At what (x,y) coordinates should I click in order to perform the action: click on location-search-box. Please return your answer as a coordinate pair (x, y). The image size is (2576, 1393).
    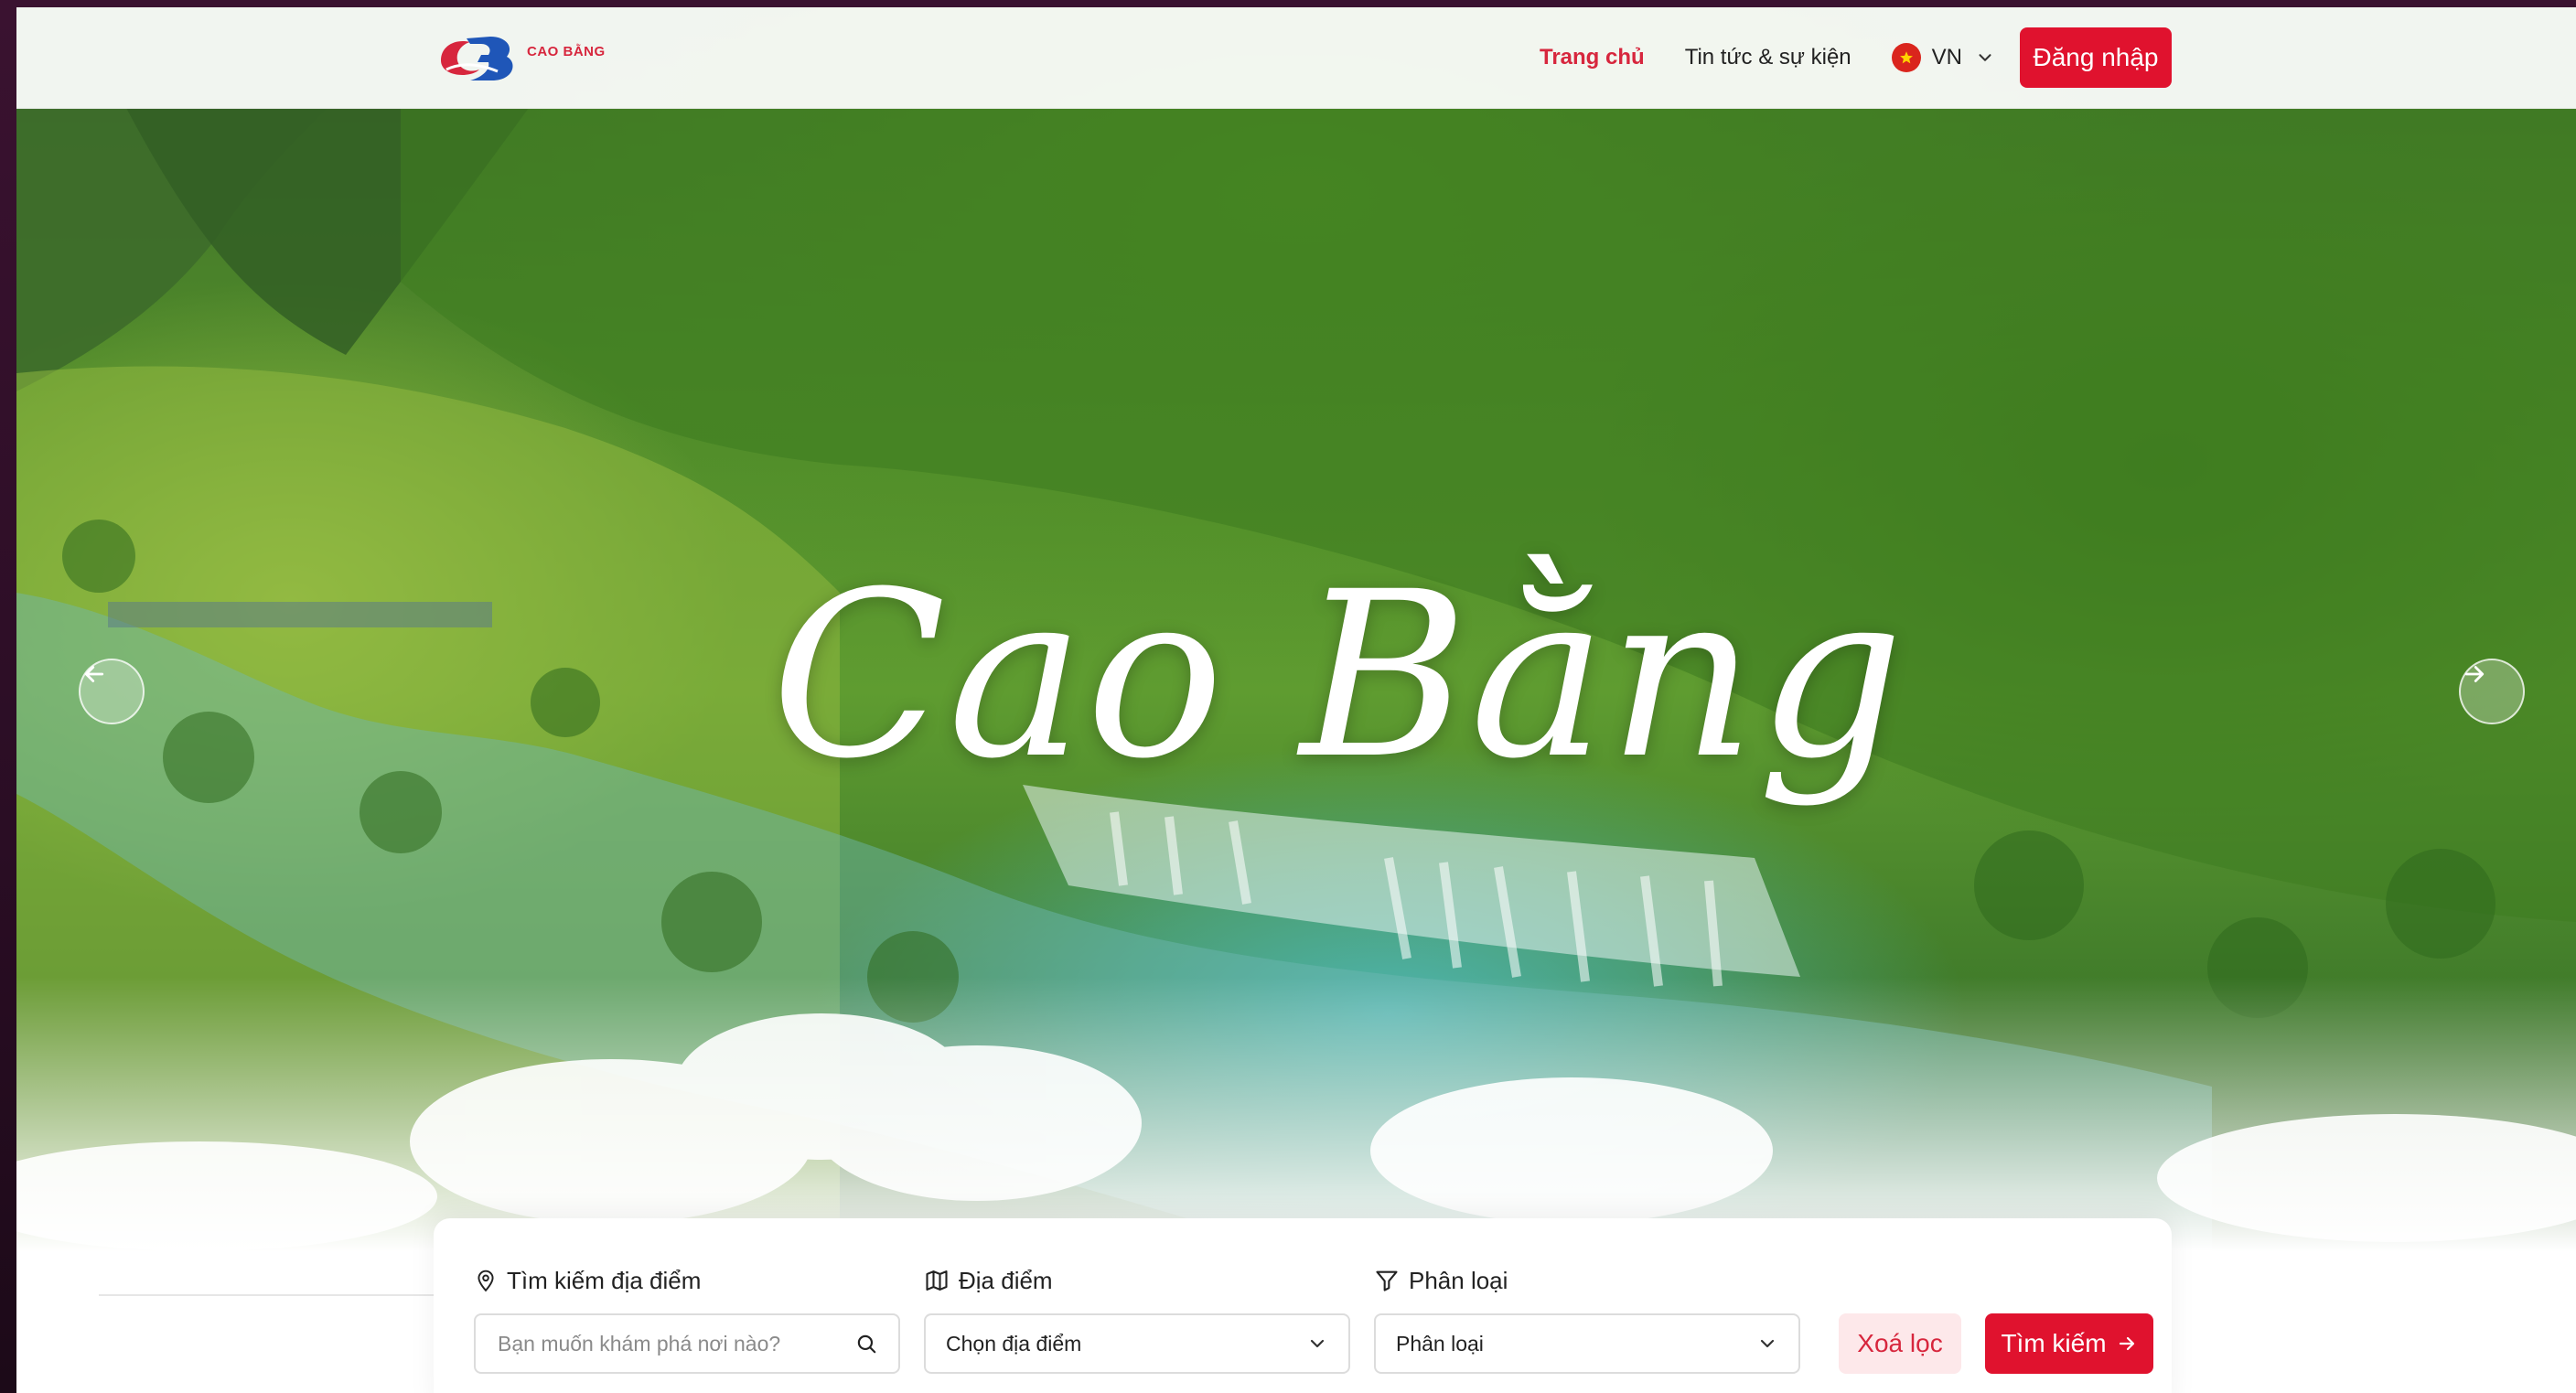
    Looking at the image, I should click on (687, 1343).